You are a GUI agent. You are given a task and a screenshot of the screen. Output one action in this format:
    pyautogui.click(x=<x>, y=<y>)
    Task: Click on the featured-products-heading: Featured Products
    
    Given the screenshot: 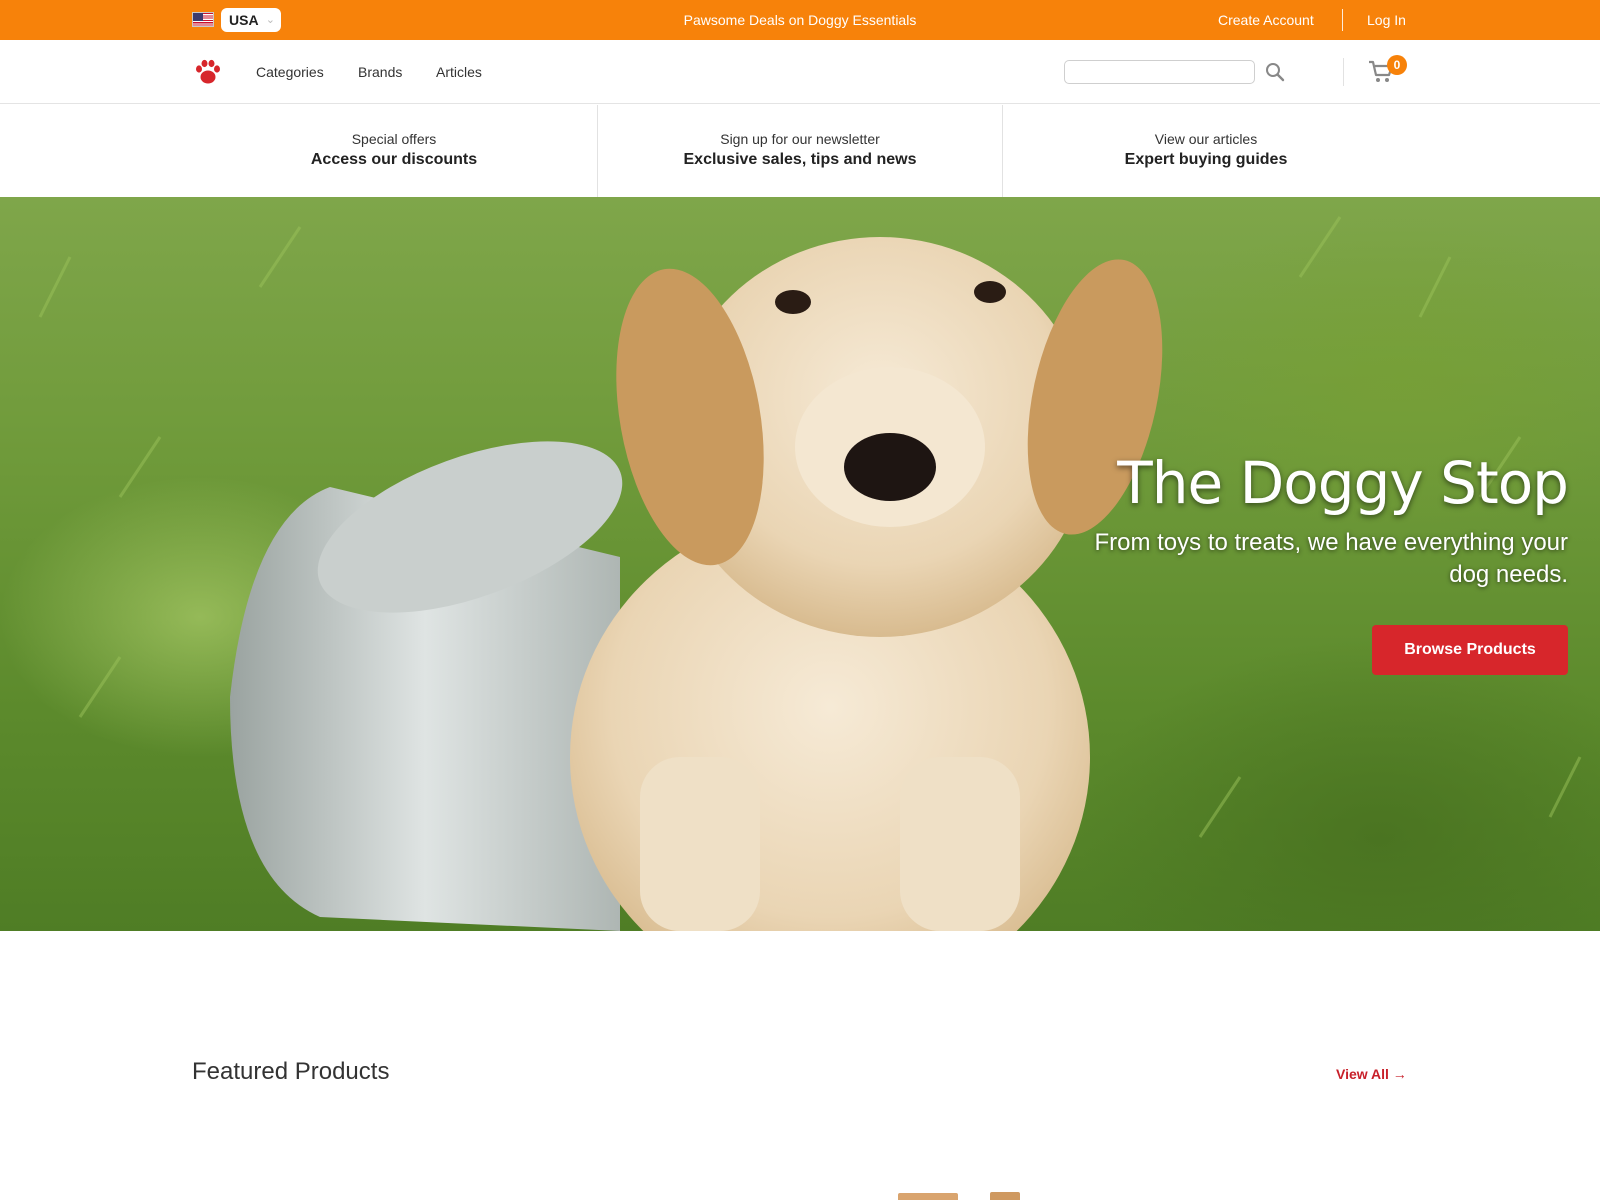 What is the action you would take?
    pyautogui.click(x=291, y=1071)
    